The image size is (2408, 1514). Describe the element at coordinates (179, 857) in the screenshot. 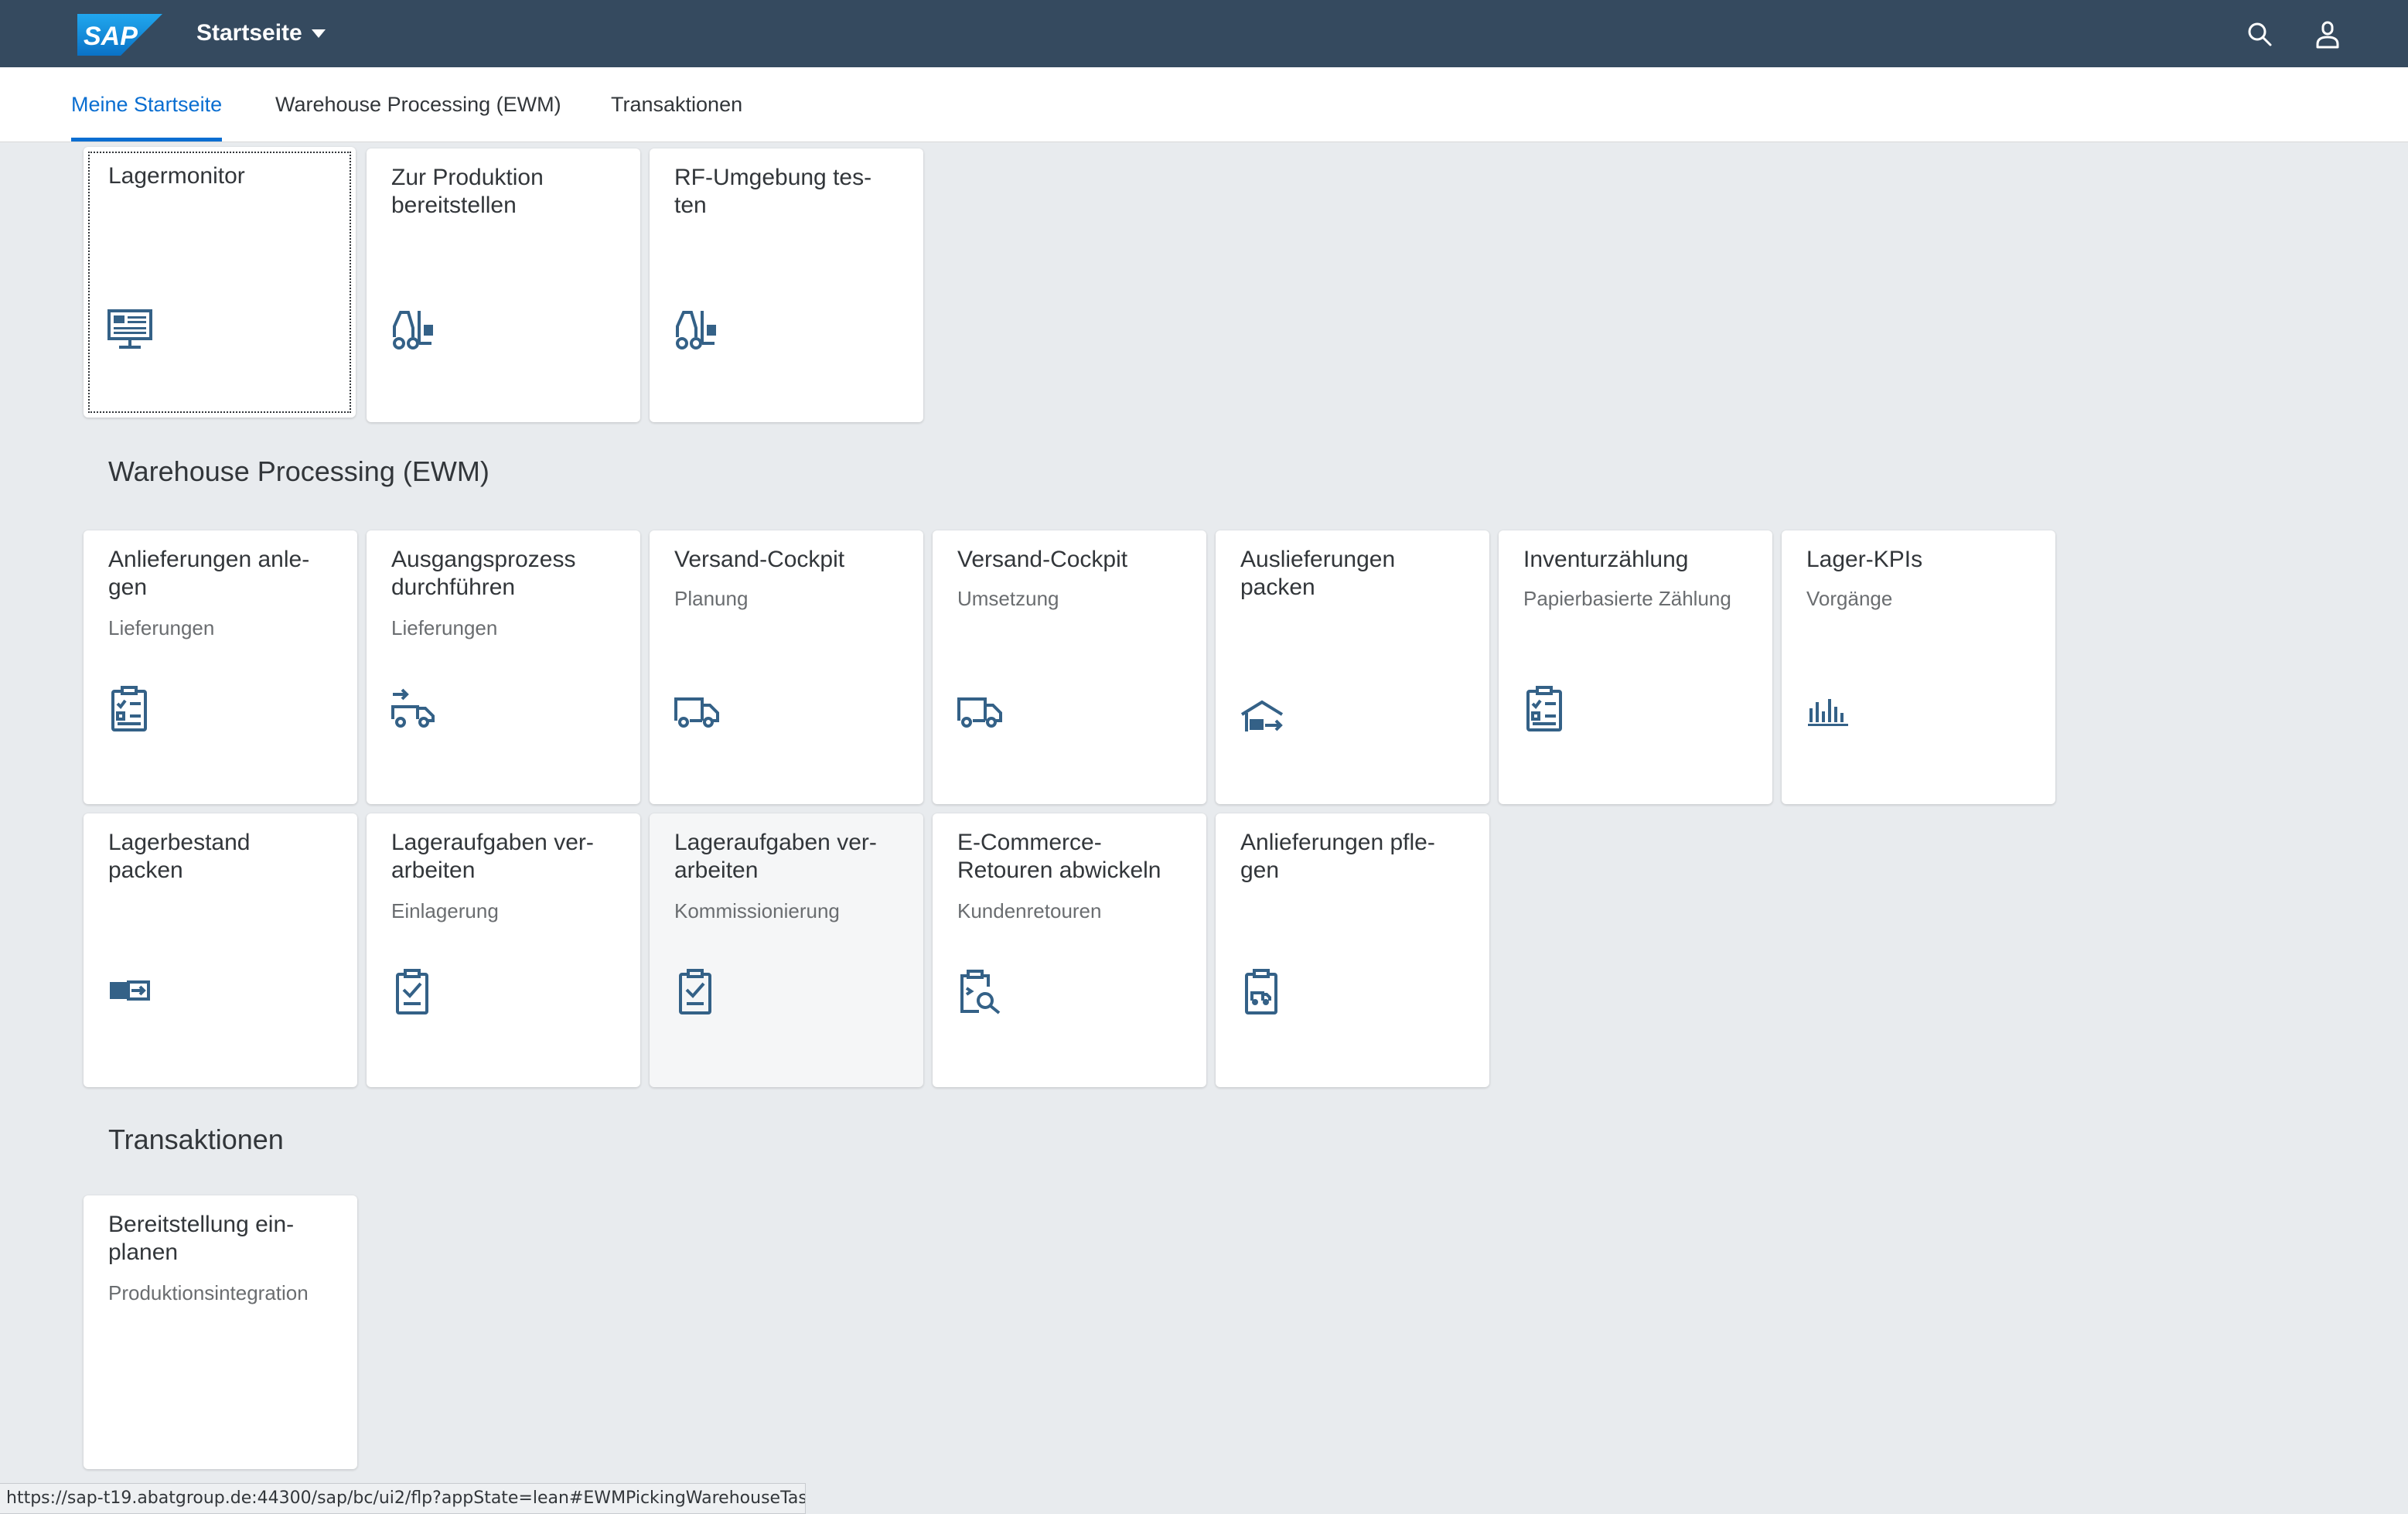

I see `tile-title: Lagerbestand packen` at that location.